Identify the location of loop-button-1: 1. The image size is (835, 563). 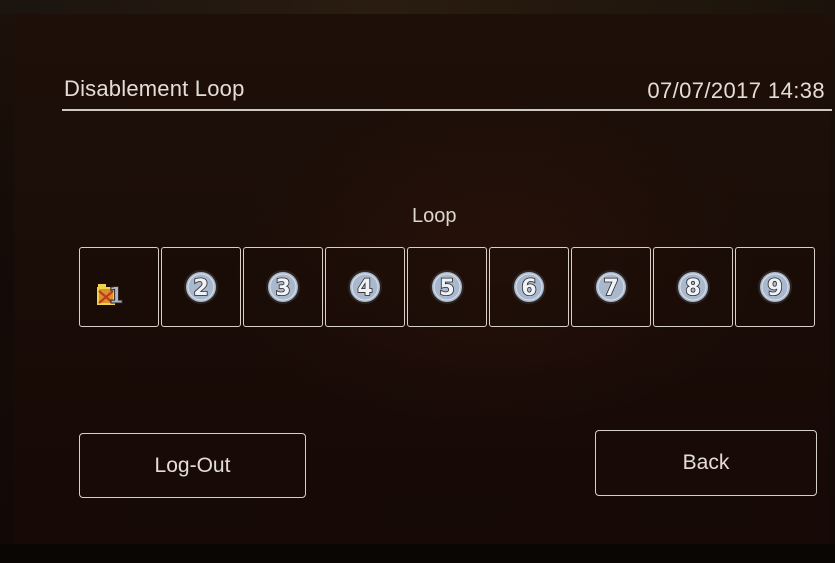
(119, 287).